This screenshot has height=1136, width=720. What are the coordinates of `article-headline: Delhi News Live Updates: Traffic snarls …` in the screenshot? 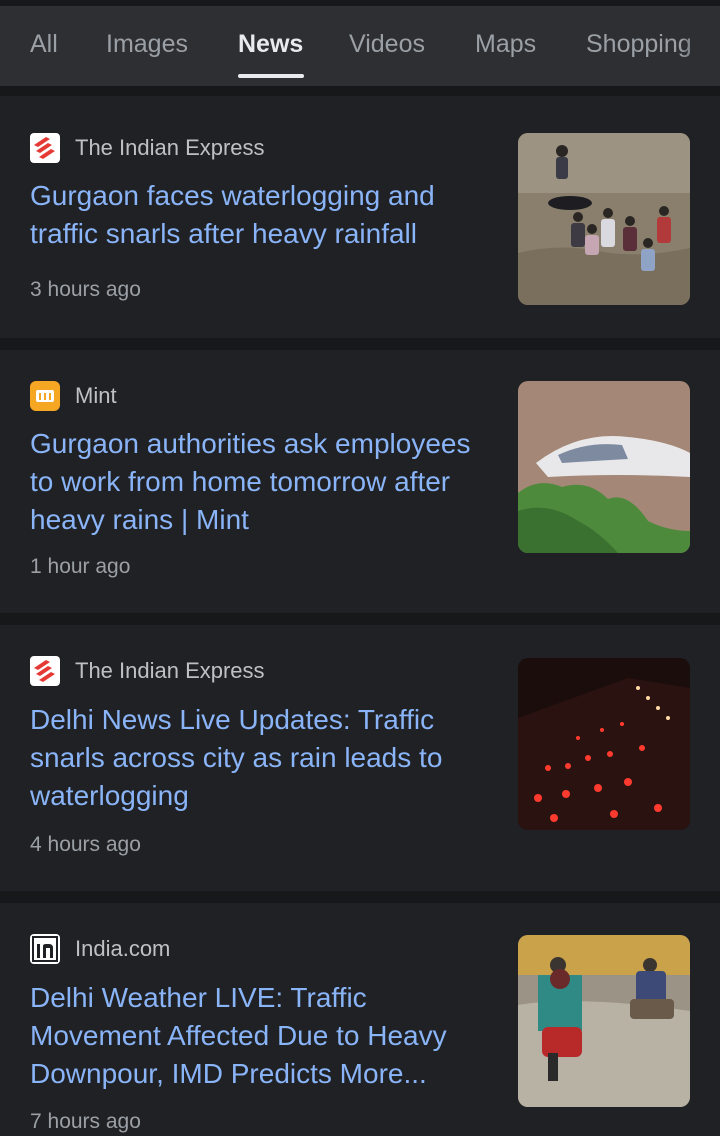 It's located at (260, 758).